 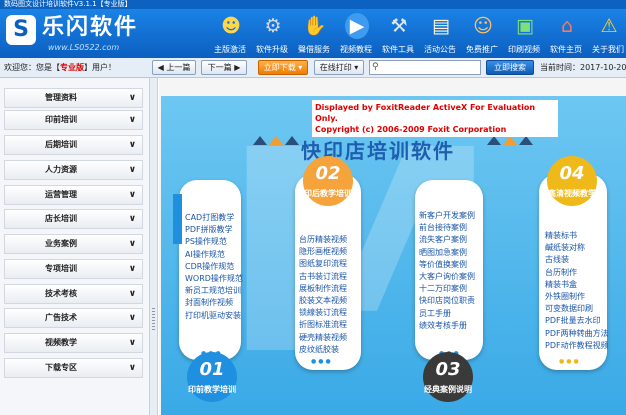 I want to click on welcome-prefix: 欢迎您：您是【, so click(x=32, y=67).